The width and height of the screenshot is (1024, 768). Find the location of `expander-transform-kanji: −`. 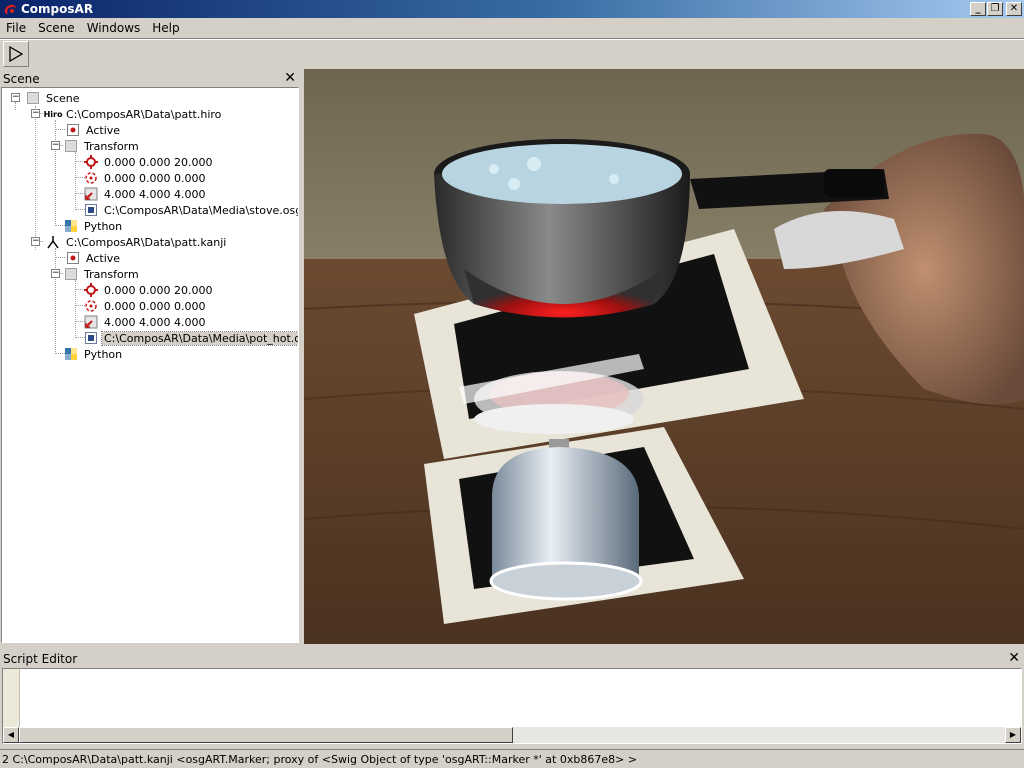

expander-transform-kanji: − is located at coordinates (55, 273).